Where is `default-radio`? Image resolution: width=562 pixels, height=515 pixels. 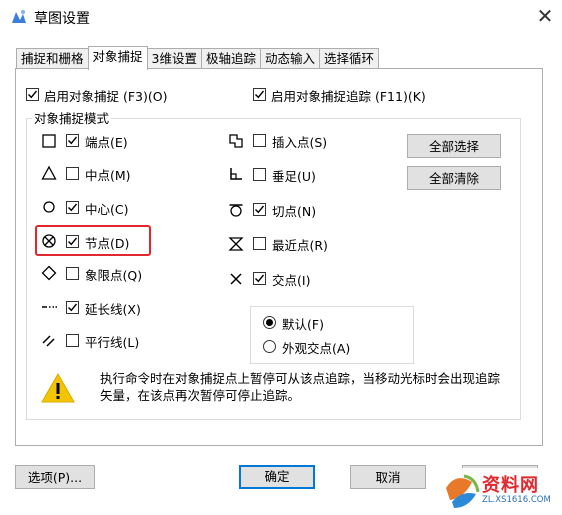
default-radio is located at coordinates (269, 322).